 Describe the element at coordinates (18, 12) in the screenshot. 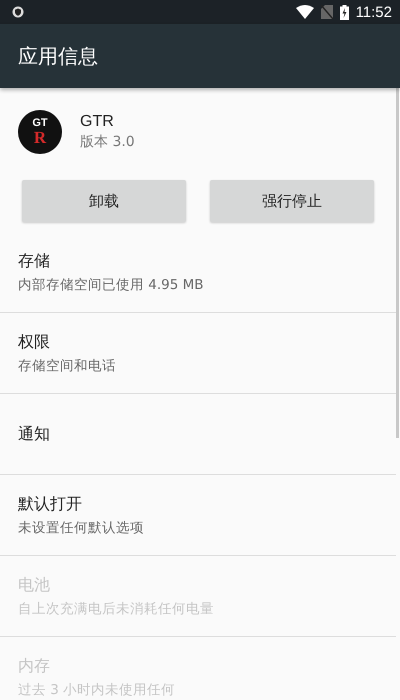

I see `shield-icon` at that location.